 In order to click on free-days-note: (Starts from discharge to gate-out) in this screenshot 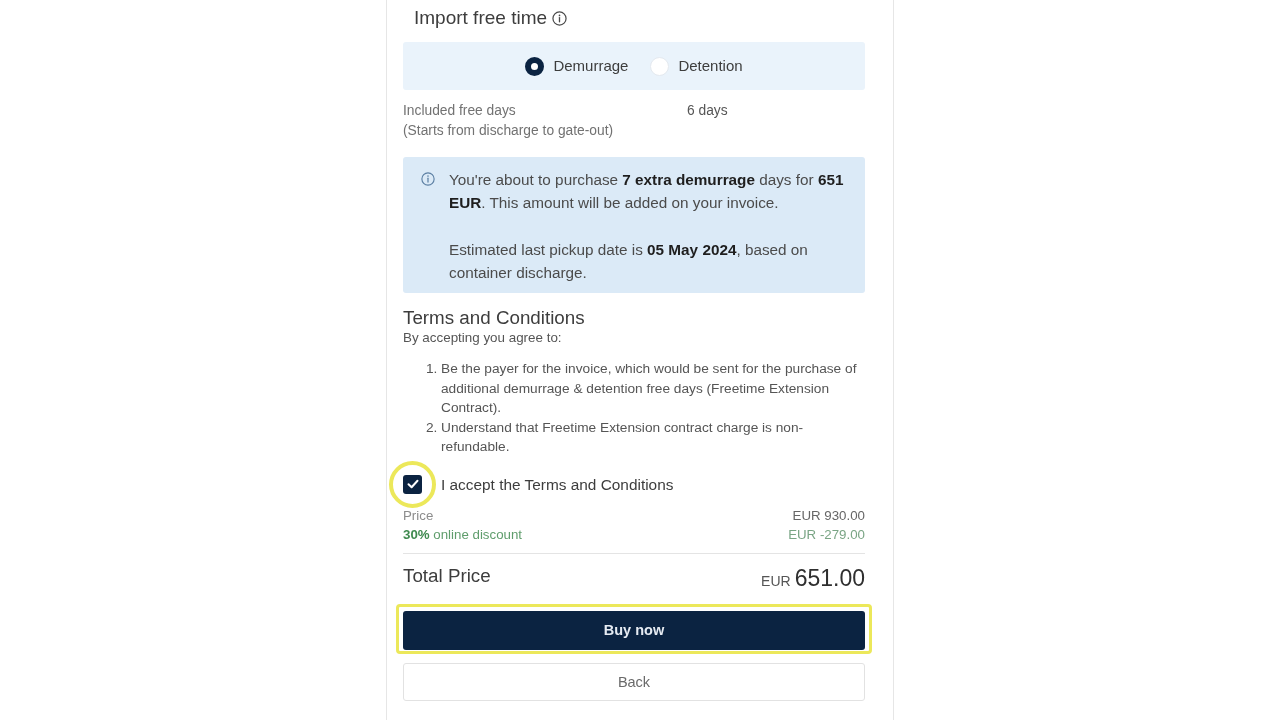, I will do `click(508, 131)`.